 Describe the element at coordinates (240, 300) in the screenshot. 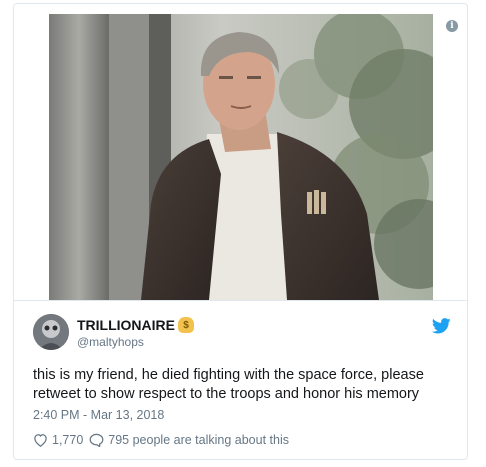

I see `divider` at that location.